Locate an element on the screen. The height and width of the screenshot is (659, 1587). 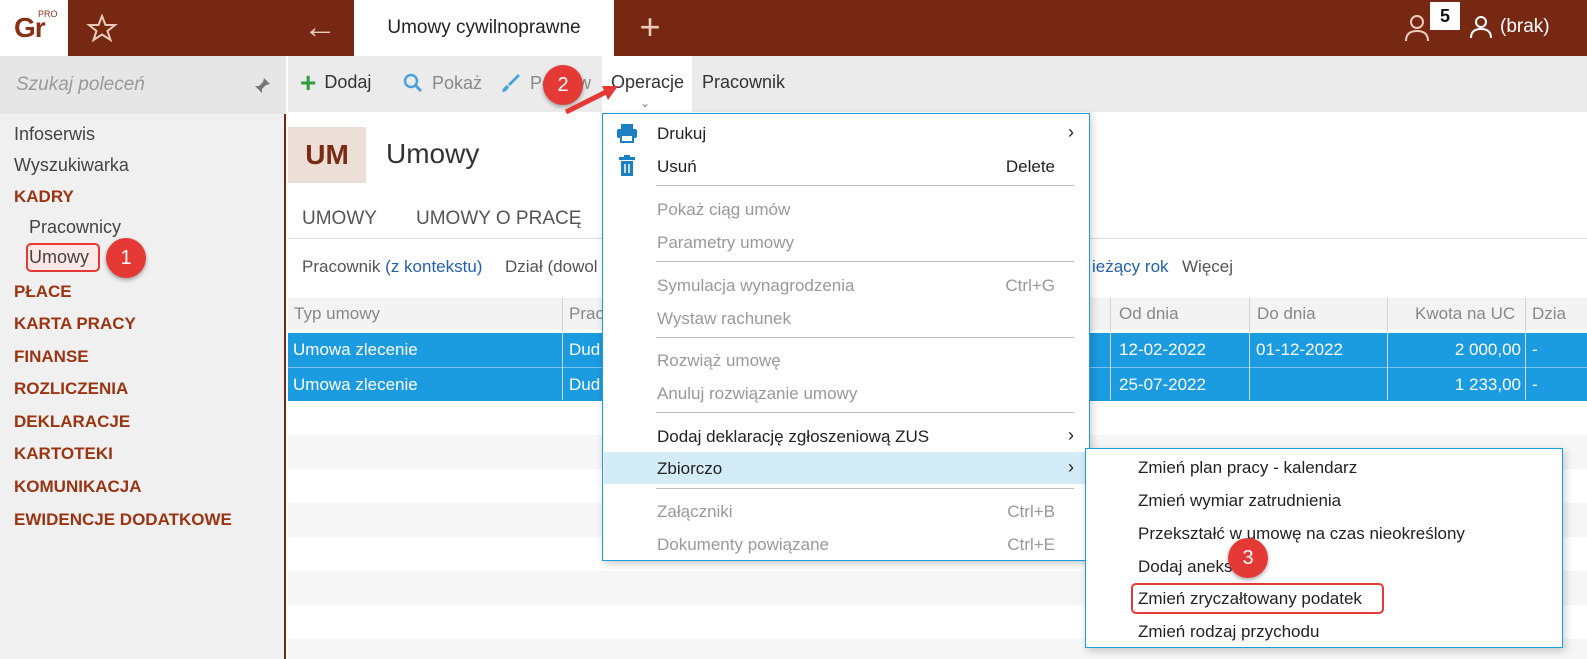
menu-related-label: Dokumenty powiązane is located at coordinates (743, 544).